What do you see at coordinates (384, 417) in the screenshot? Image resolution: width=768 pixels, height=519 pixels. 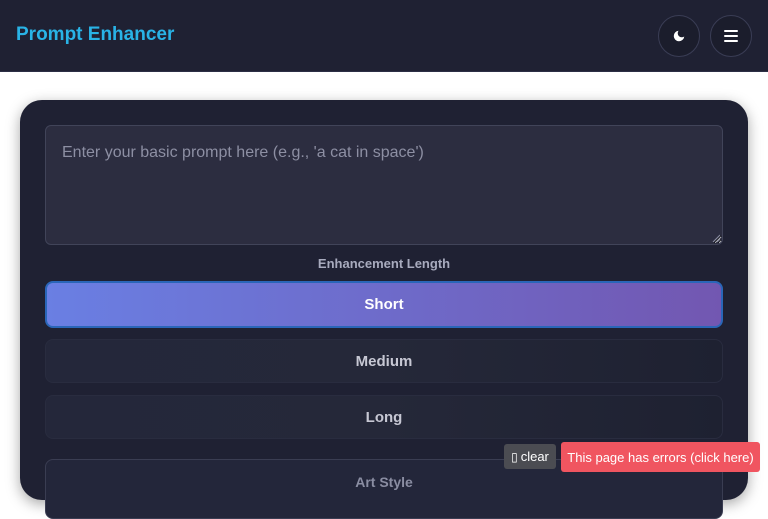 I see `length-option-long: Long` at bounding box center [384, 417].